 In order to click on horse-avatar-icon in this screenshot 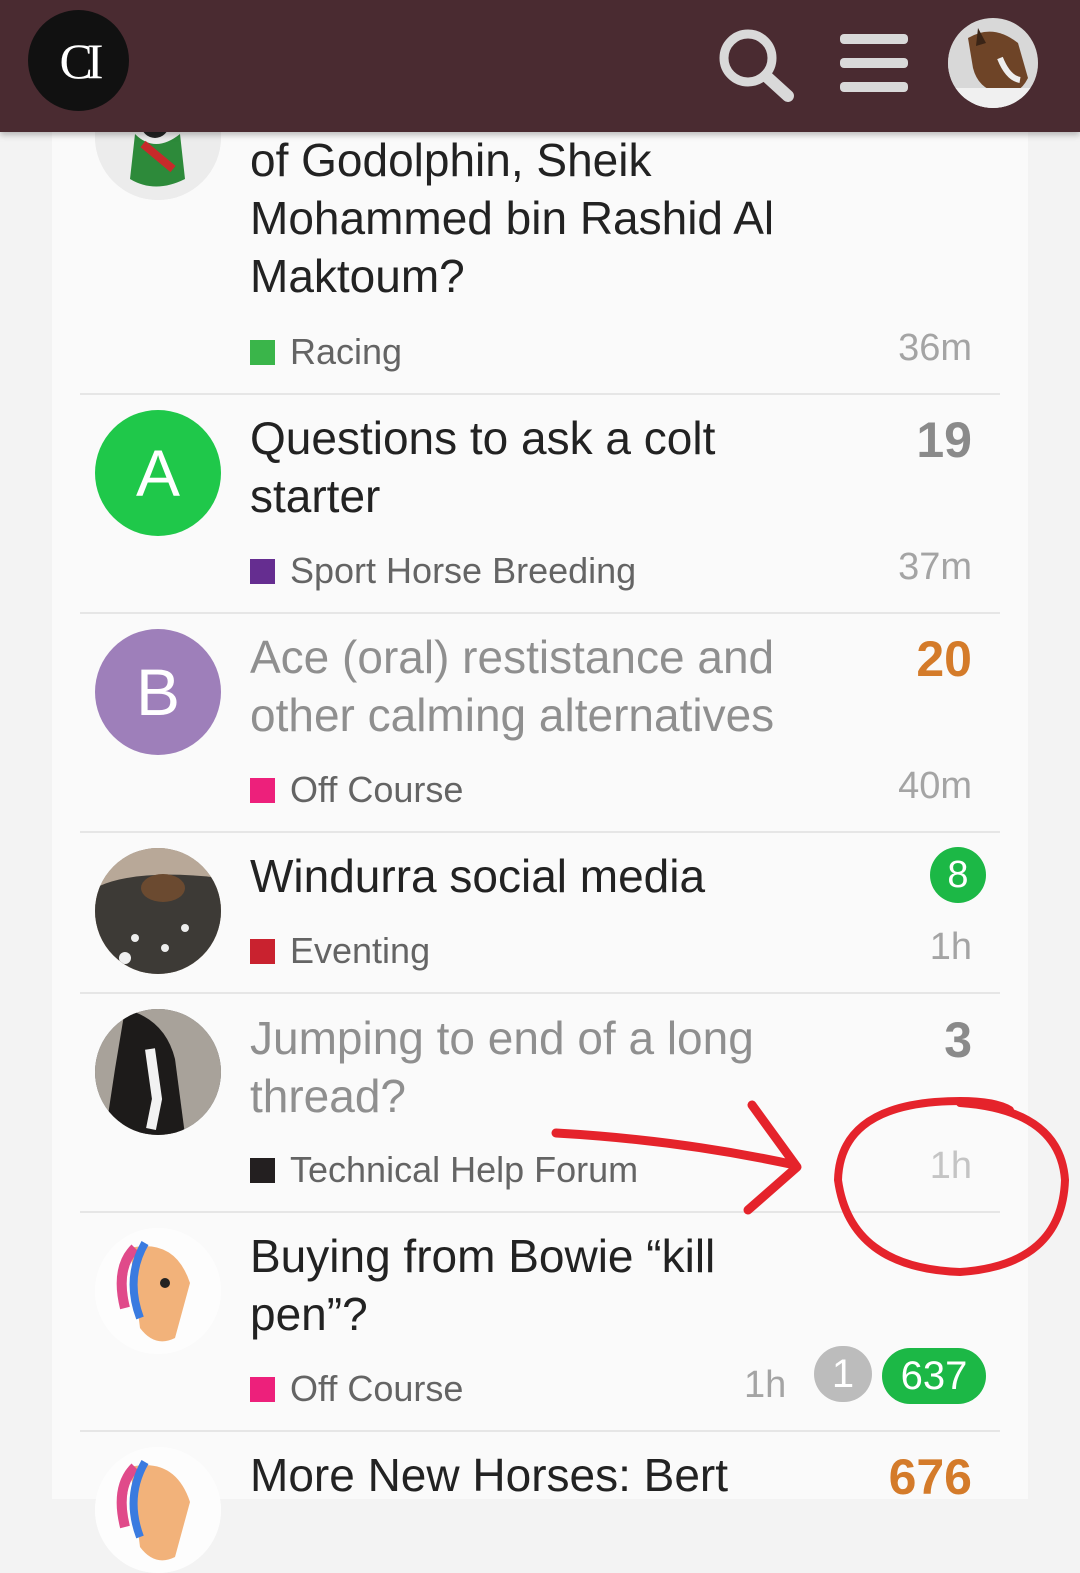, I will do `click(993, 63)`.